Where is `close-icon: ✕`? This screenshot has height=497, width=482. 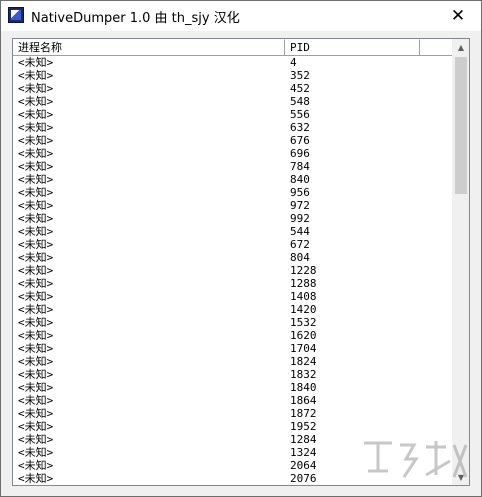
close-icon: ✕ is located at coordinates (458, 16).